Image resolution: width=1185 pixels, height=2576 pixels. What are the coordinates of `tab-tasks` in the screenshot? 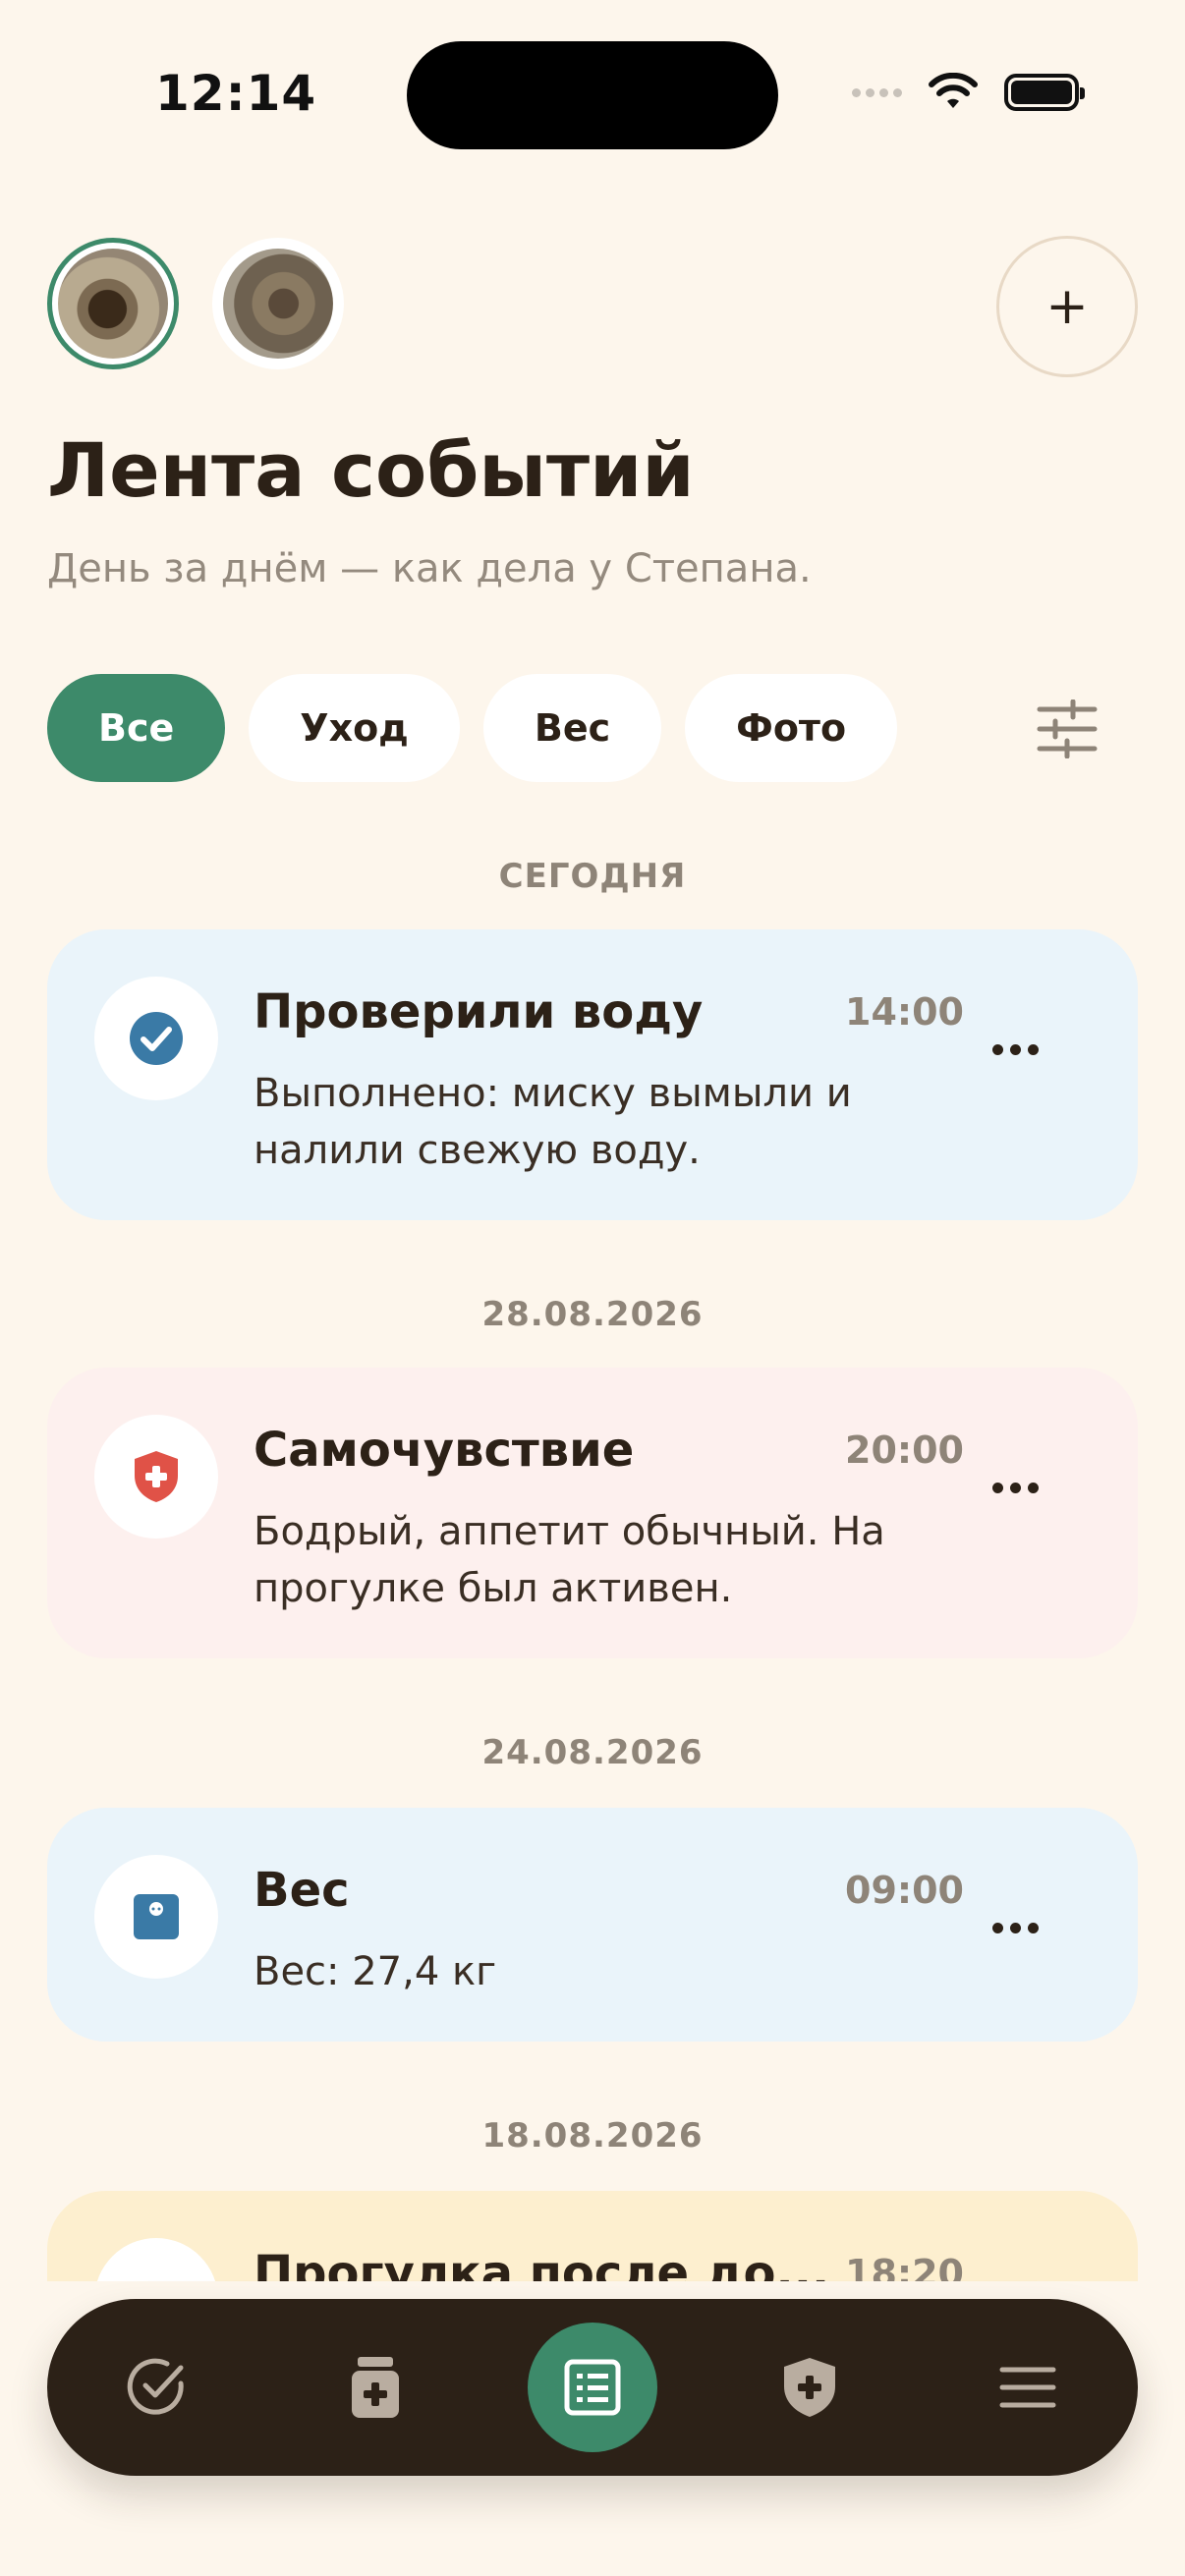 It's located at (157, 2387).